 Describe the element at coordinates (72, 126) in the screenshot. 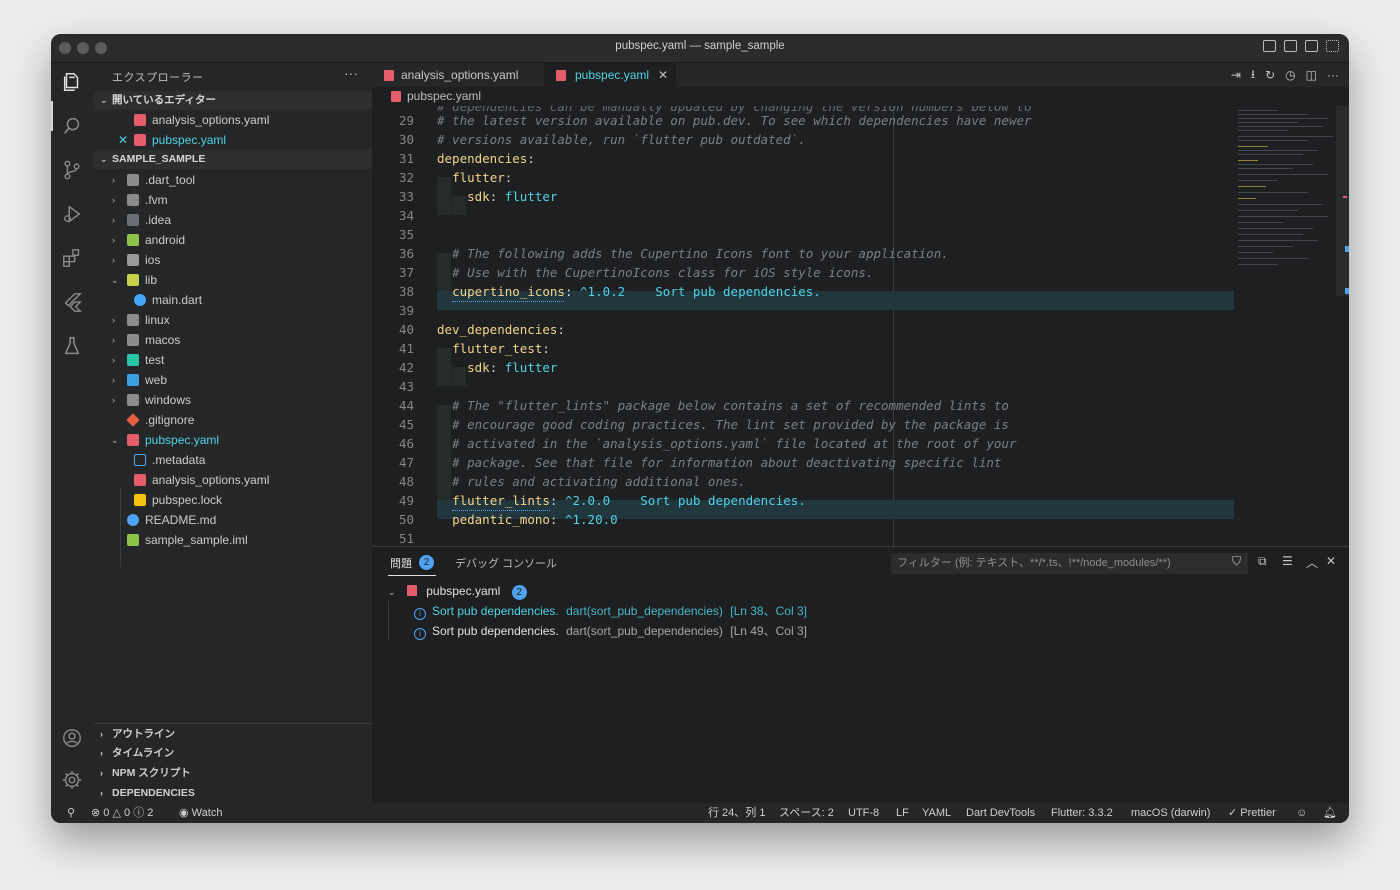

I see `search-icon` at that location.